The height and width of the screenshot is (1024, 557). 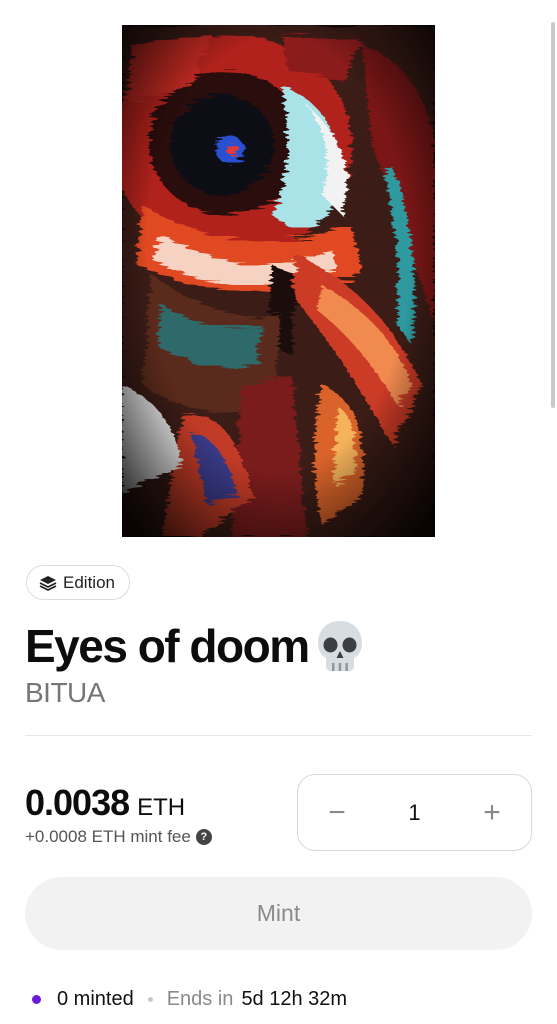 What do you see at coordinates (150, 999) in the screenshot?
I see `separator-dot-icon` at bounding box center [150, 999].